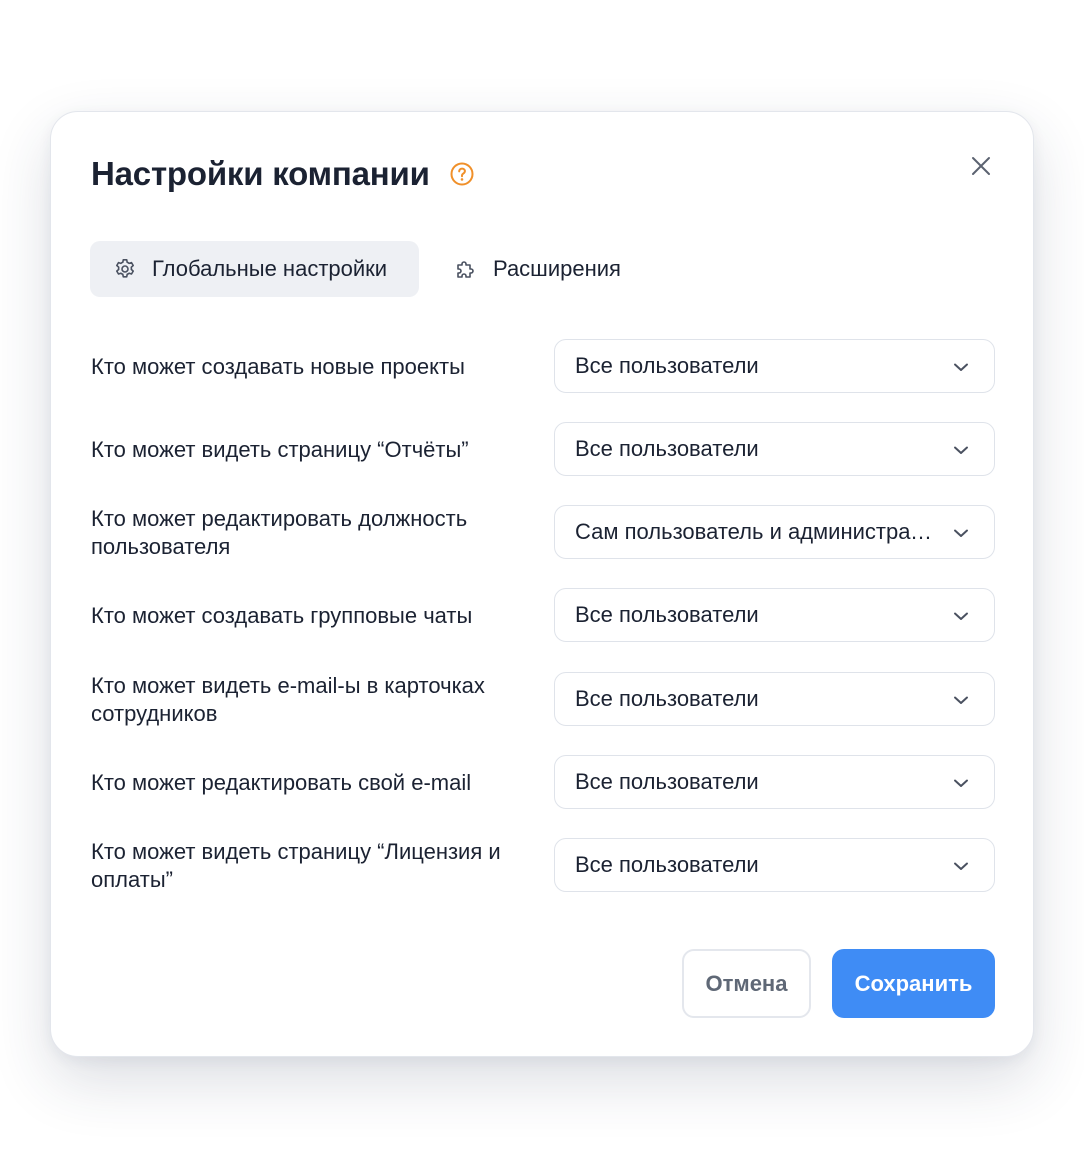 The height and width of the screenshot is (1170, 1084). I want to click on select-view-reports: Все пользователи, so click(774, 449).